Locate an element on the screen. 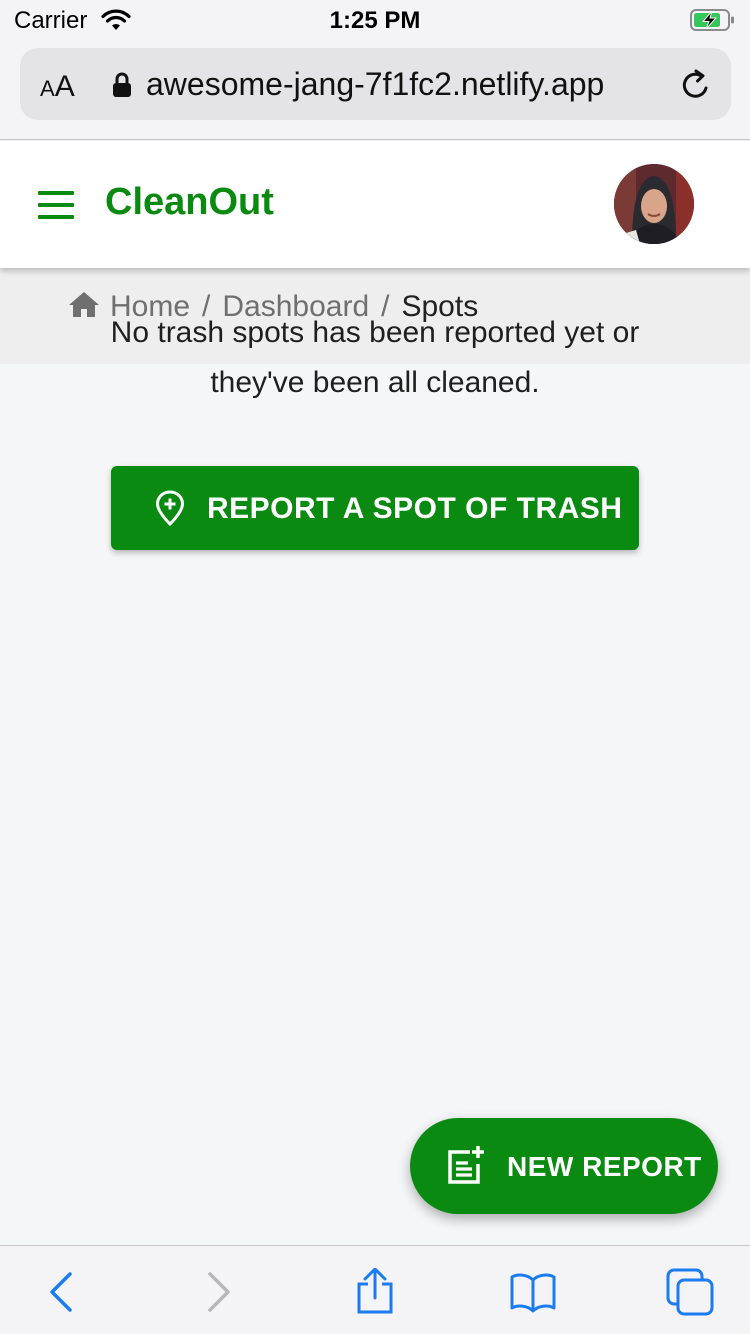 Image resolution: width=750 pixels, height=1334 pixels. url-text: awesome-jang-7f1fc2.netlify.app is located at coordinates (375, 84).